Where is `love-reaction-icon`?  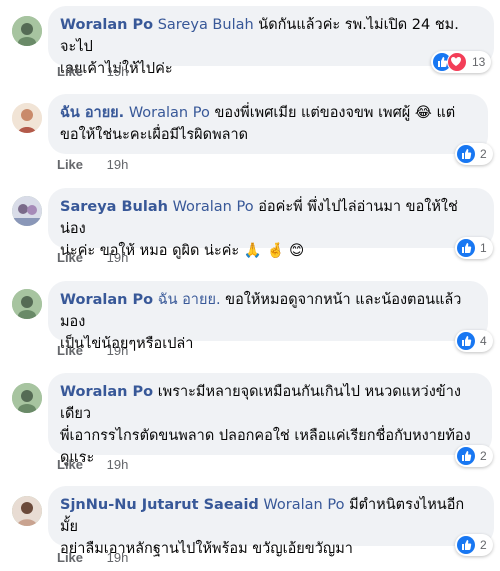
love-reaction-icon is located at coordinates (457, 62).